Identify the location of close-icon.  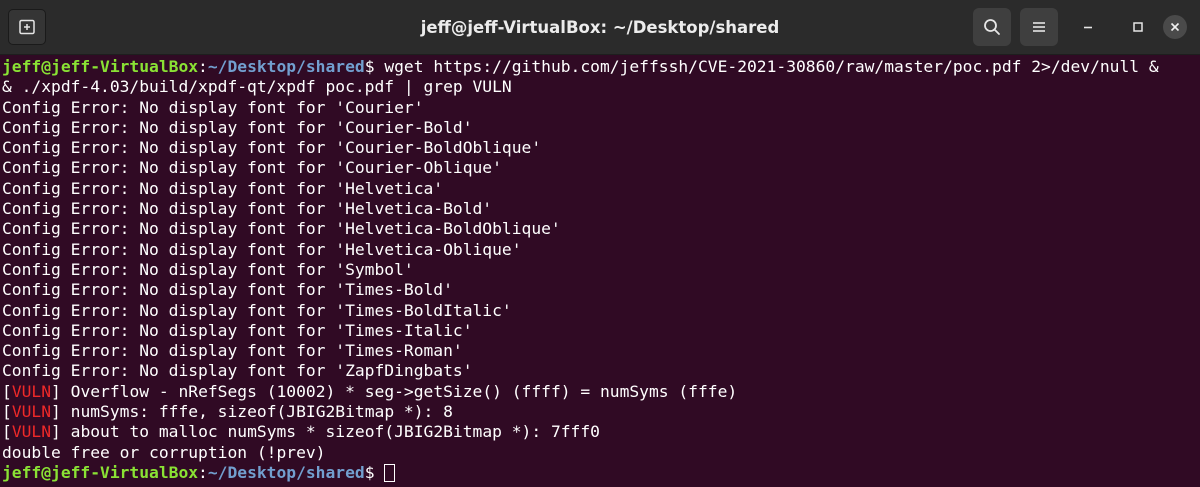
(1175, 27).